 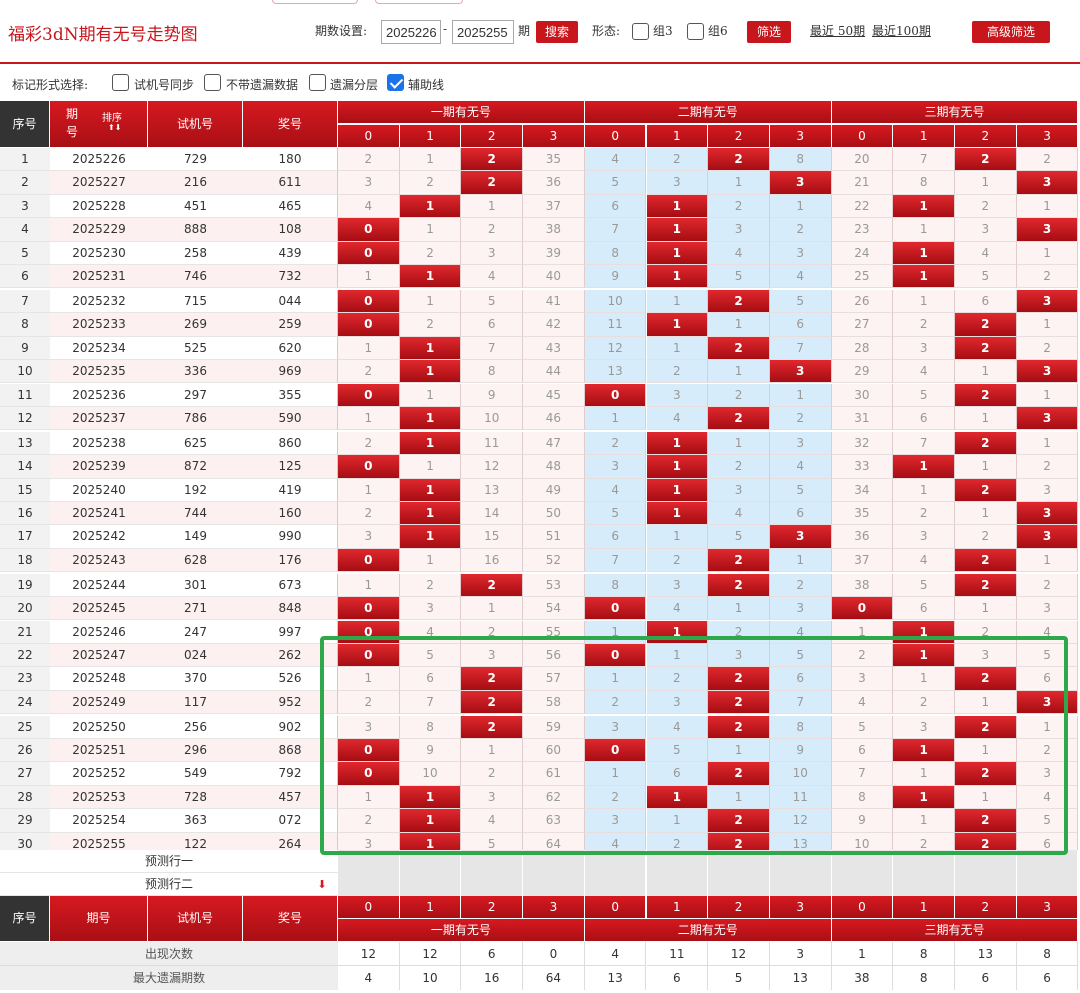 What do you see at coordinates (1011, 32) in the screenshot?
I see `advanced-filter-button: 高级筛选` at bounding box center [1011, 32].